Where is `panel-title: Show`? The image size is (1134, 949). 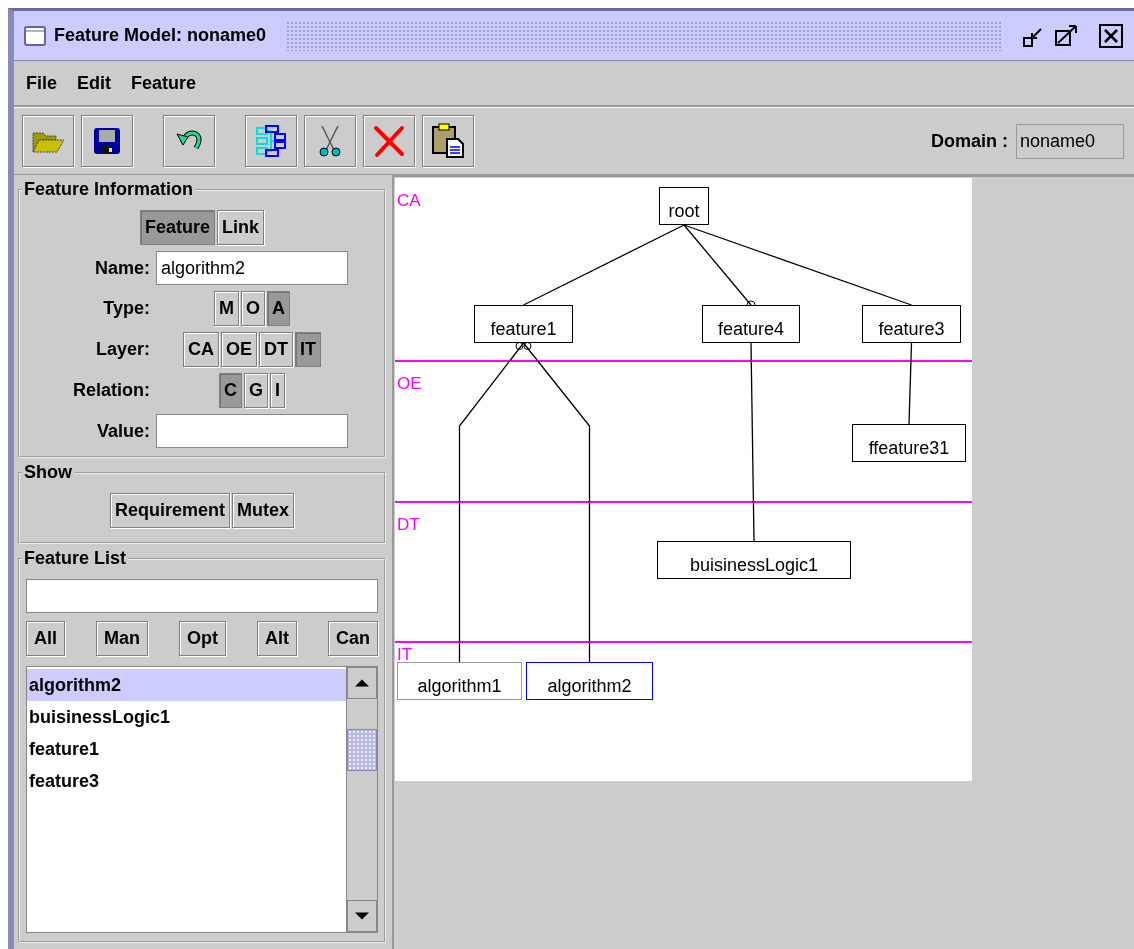 panel-title: Show is located at coordinates (48, 472).